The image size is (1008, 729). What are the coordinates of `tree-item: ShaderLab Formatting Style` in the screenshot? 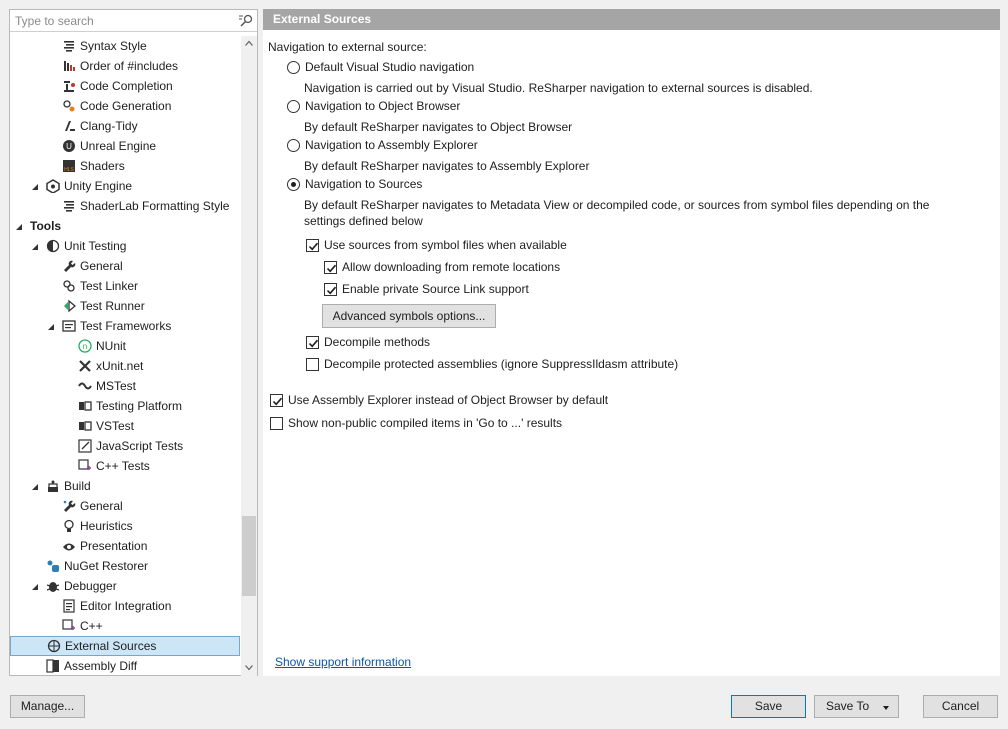 It's located at (125, 206).